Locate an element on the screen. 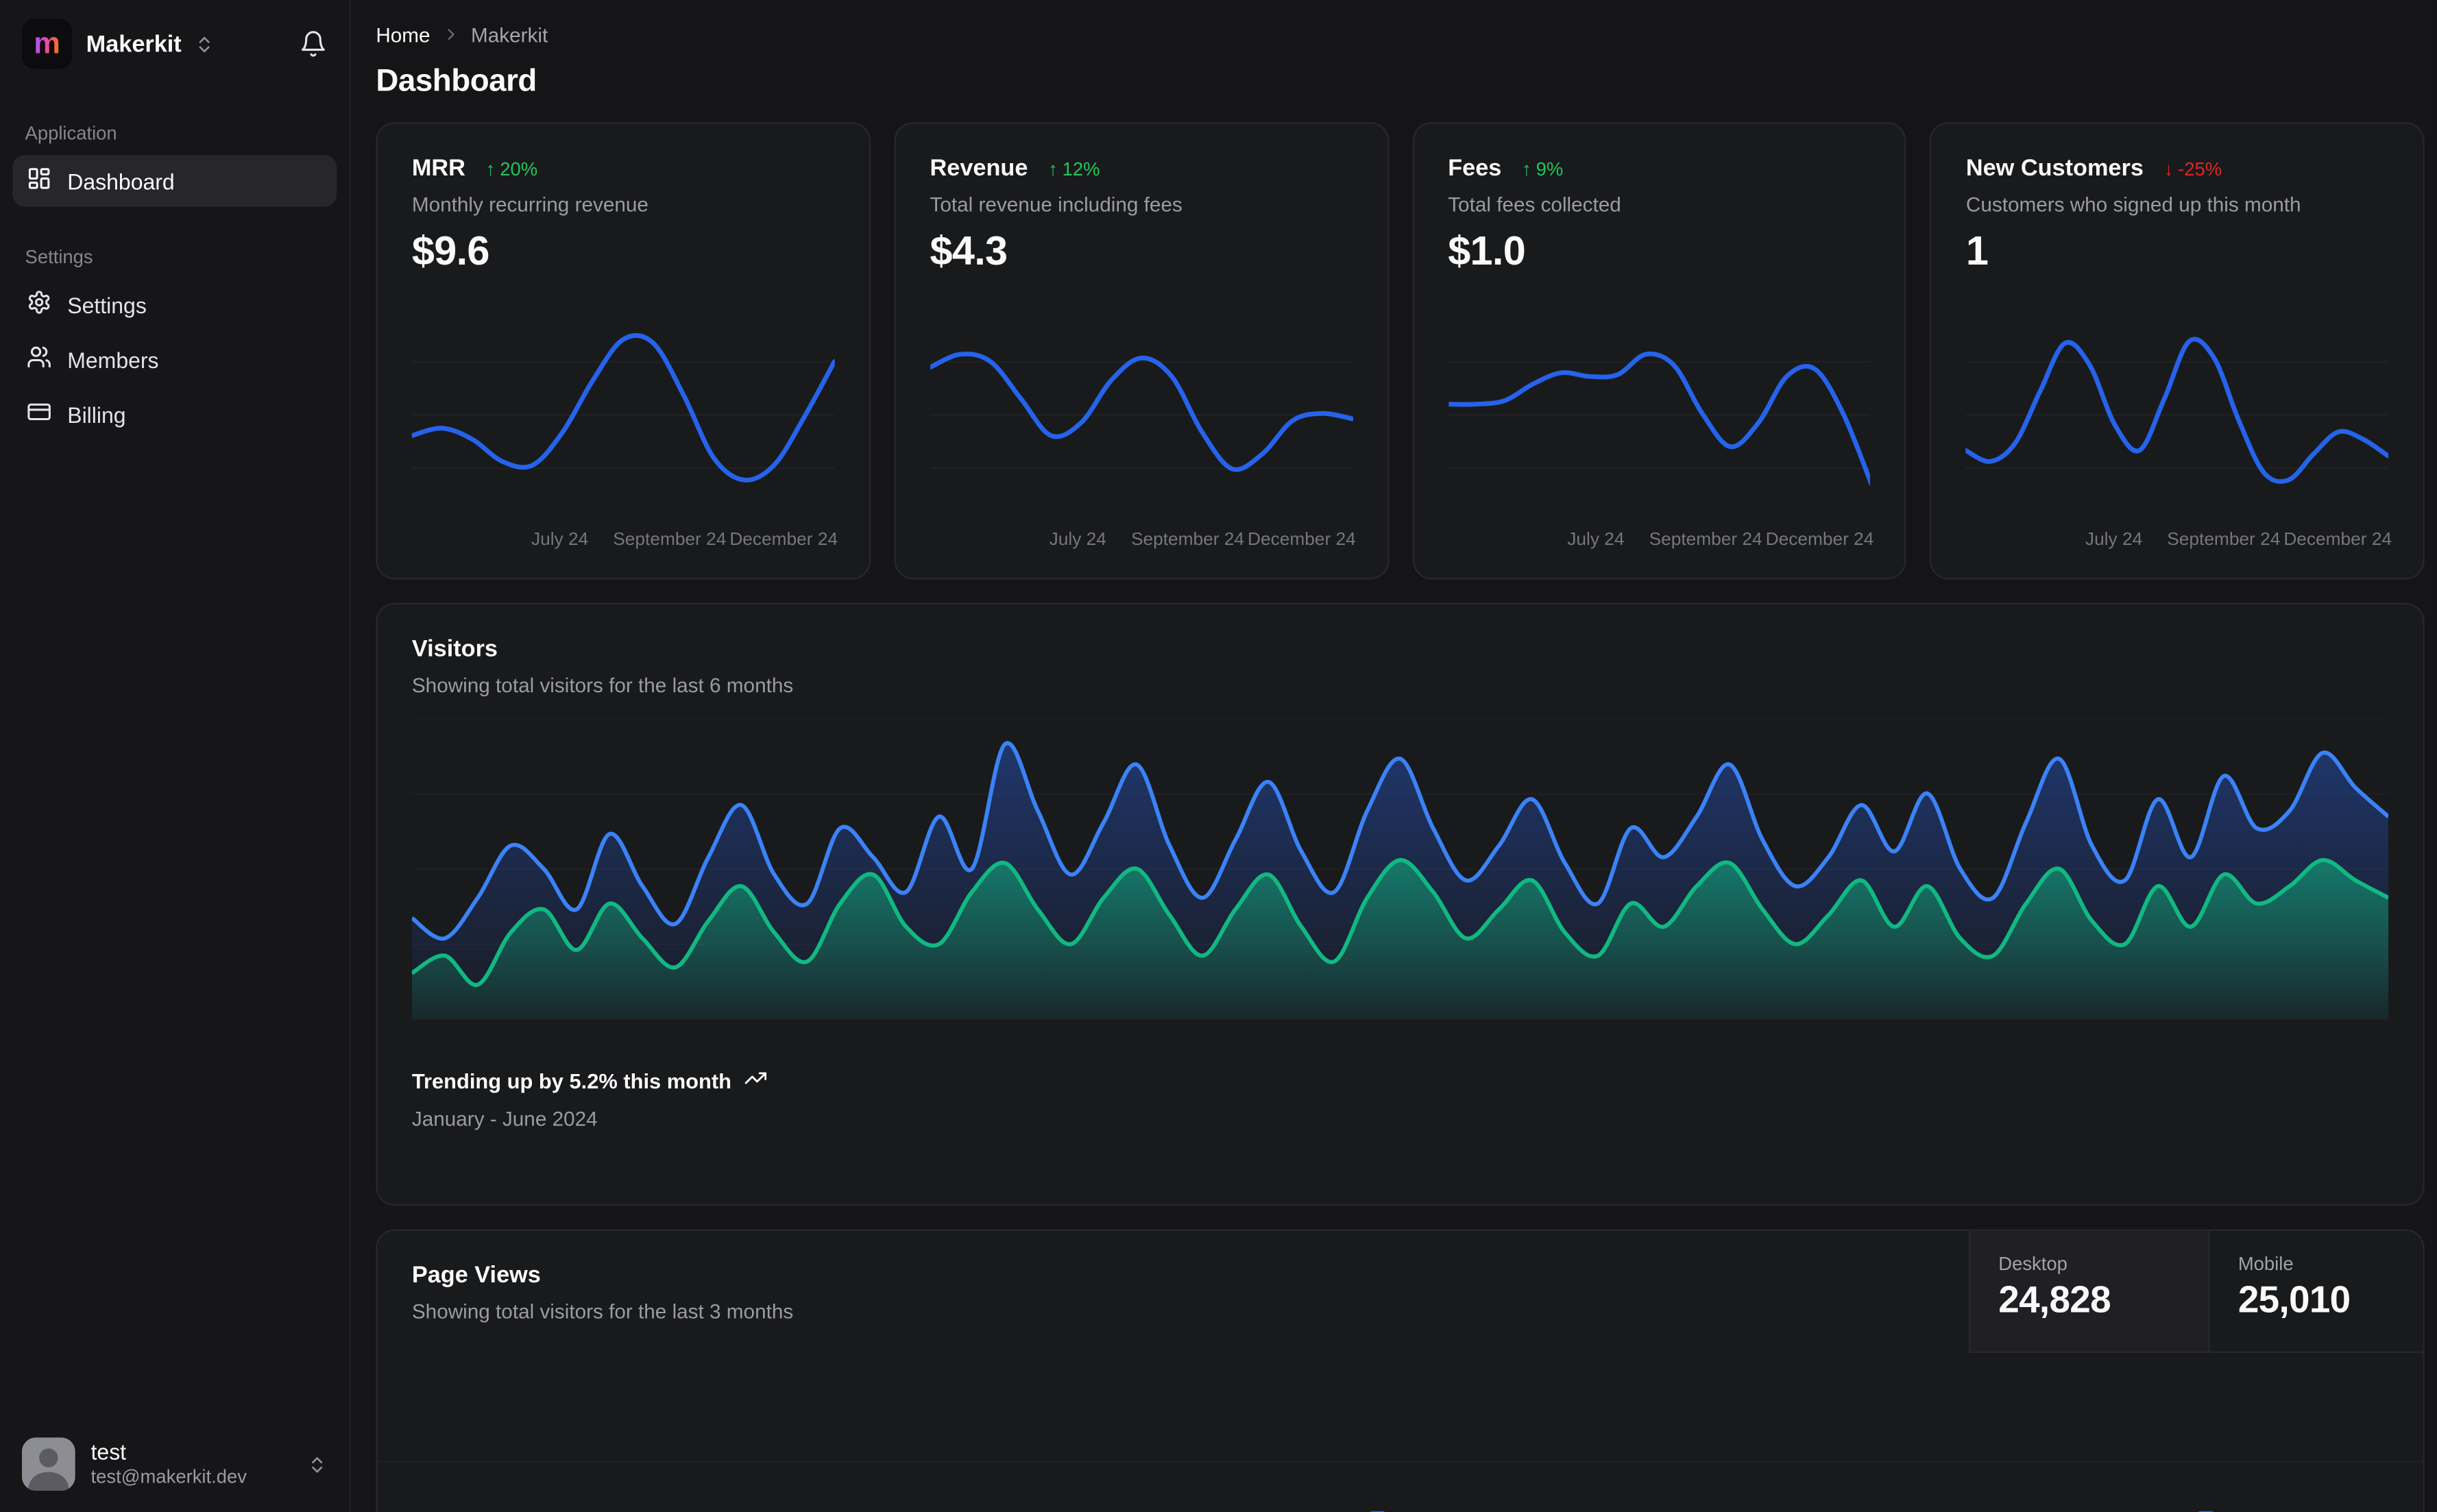 The width and height of the screenshot is (2437, 1512). trend-badge: ↑ 12% is located at coordinates (1074, 169).